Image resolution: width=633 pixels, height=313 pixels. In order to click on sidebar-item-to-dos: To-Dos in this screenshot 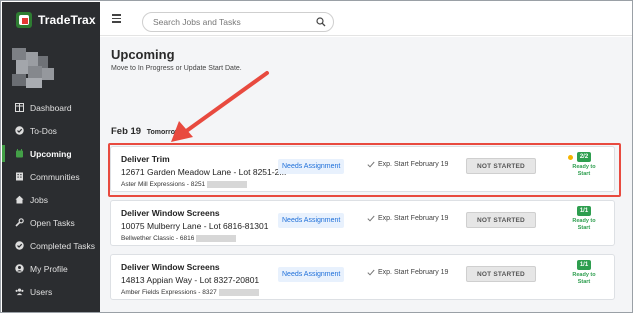, I will do `click(51, 130)`.